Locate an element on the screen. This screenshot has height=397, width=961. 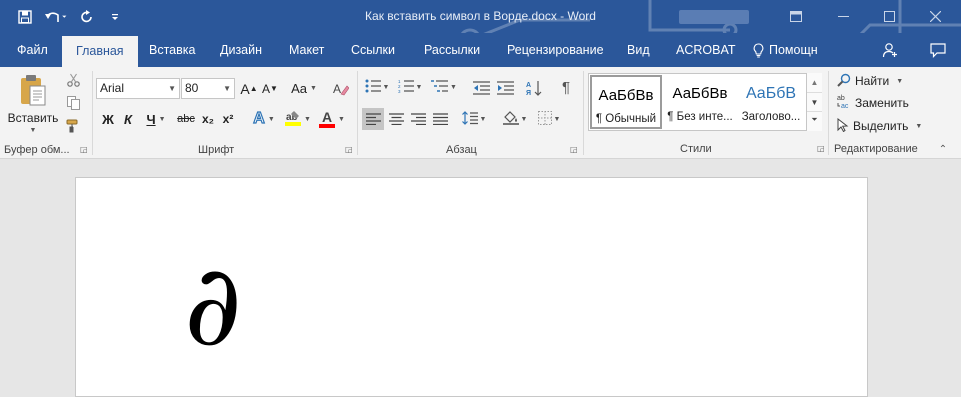
style-normal: АаБбВв ¶ Обычный is located at coordinates (626, 102).